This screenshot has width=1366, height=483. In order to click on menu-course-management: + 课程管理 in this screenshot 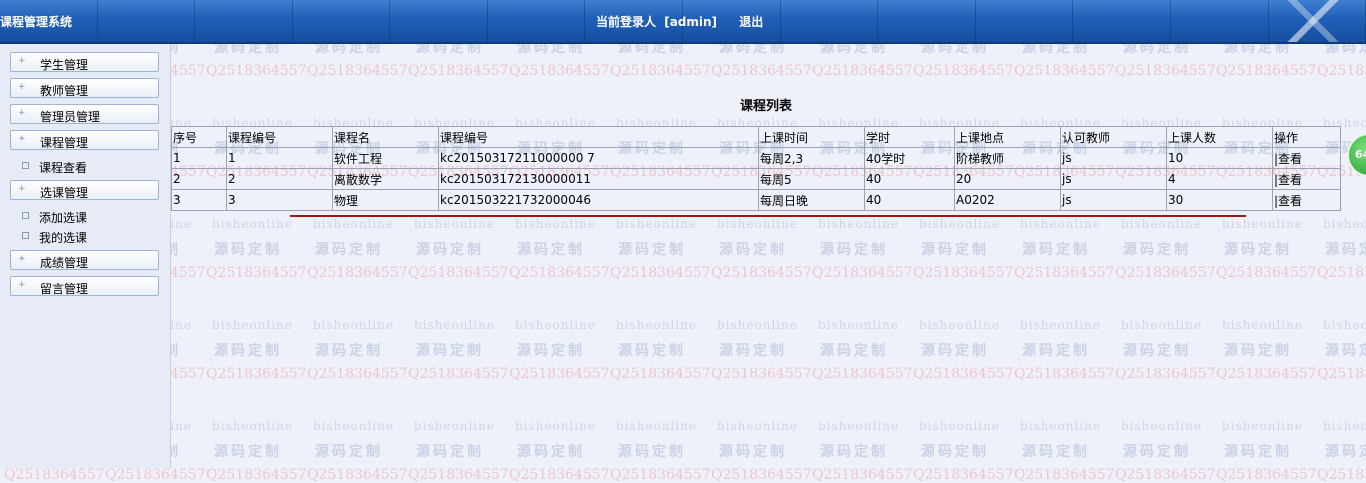, I will do `click(84, 140)`.